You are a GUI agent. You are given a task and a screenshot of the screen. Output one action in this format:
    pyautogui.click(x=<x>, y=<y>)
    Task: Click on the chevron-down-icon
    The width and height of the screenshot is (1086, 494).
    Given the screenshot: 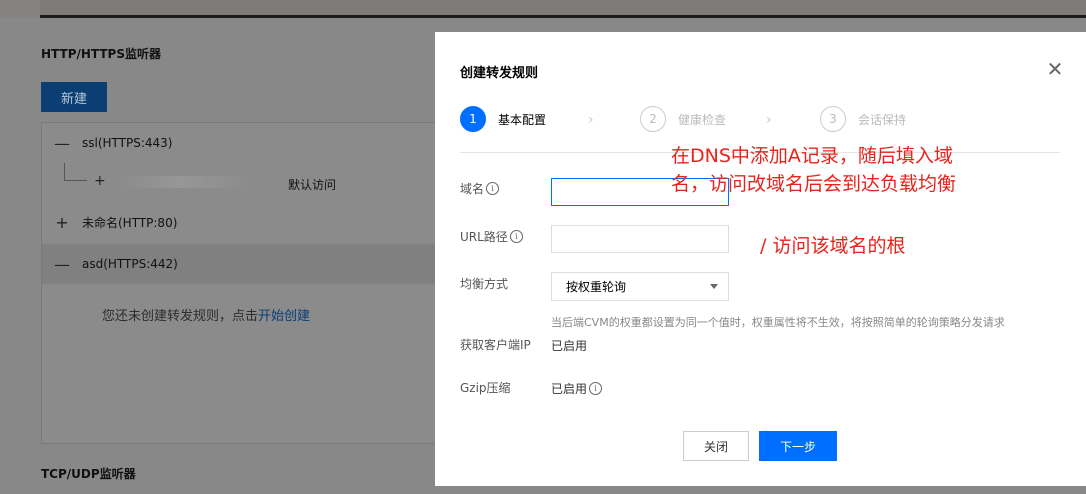 What is the action you would take?
    pyautogui.click(x=714, y=286)
    